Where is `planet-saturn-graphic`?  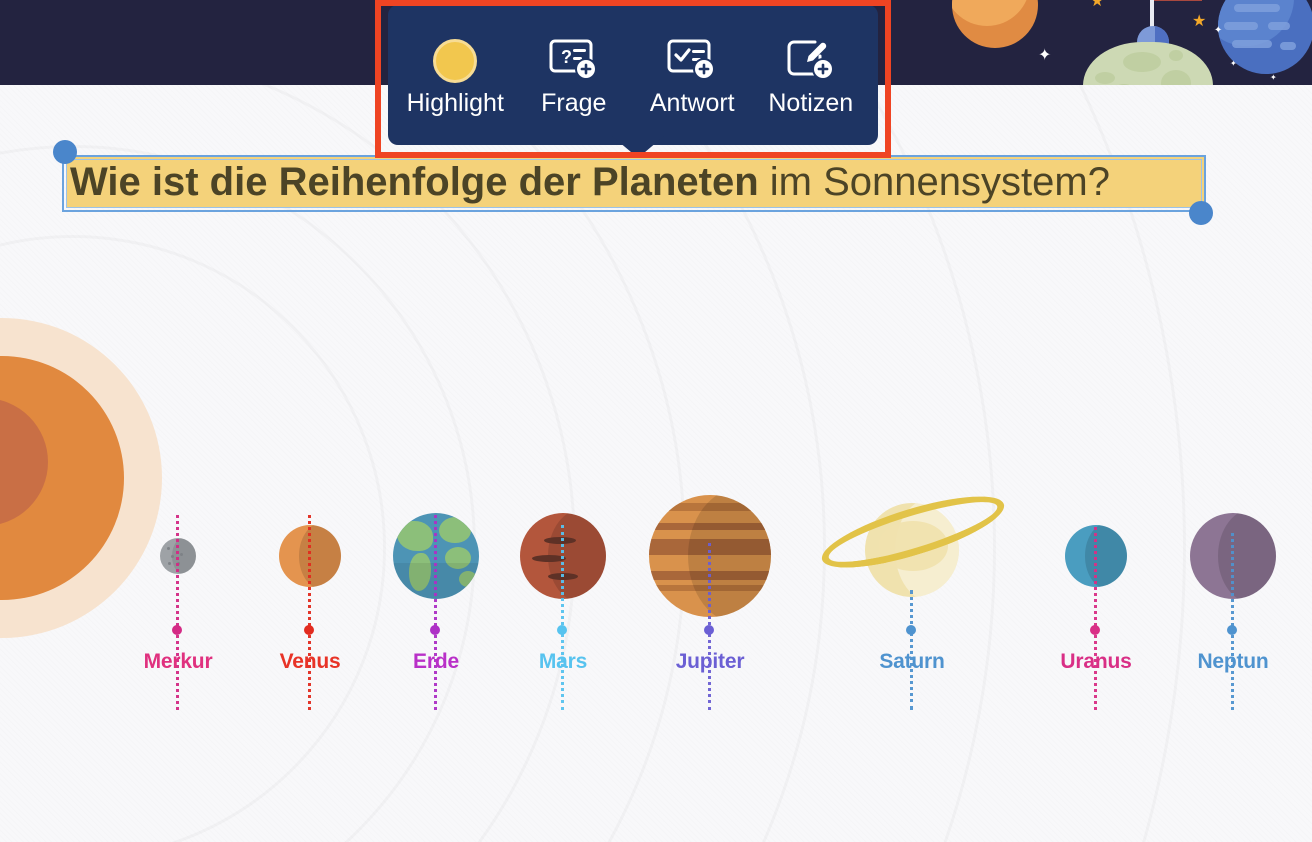
planet-saturn-graphic is located at coordinates (913, 531).